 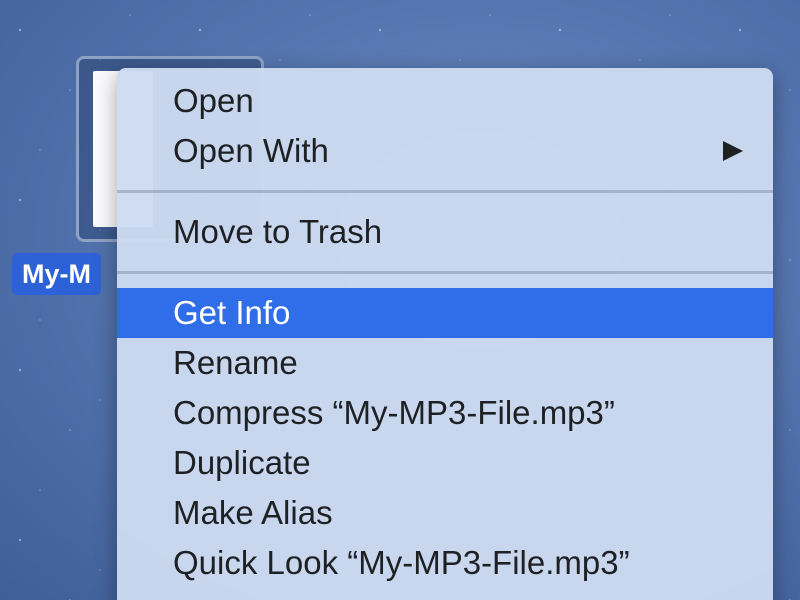 What do you see at coordinates (445, 232) in the screenshot?
I see `menu-item-move-to-trash: Move to Trash` at bounding box center [445, 232].